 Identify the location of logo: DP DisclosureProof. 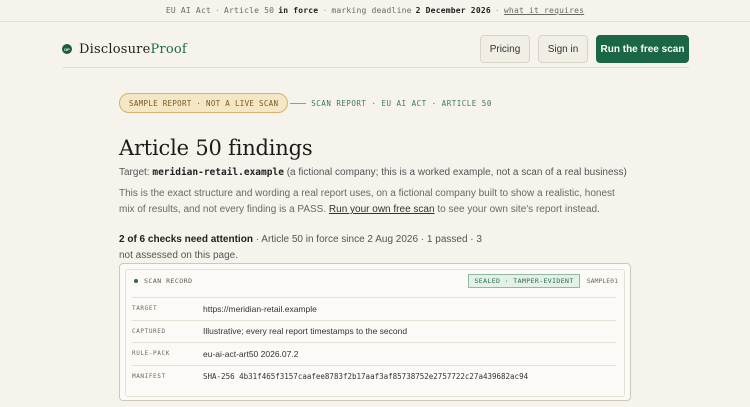
(124, 49).